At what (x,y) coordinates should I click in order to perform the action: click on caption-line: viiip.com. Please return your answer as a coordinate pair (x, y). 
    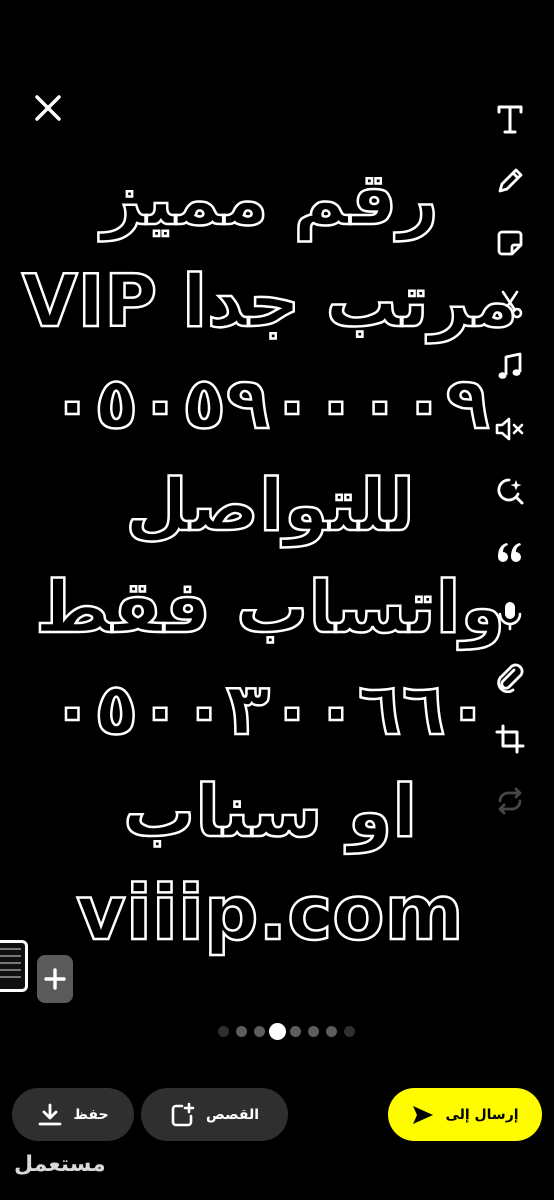
    Looking at the image, I should click on (270, 913).